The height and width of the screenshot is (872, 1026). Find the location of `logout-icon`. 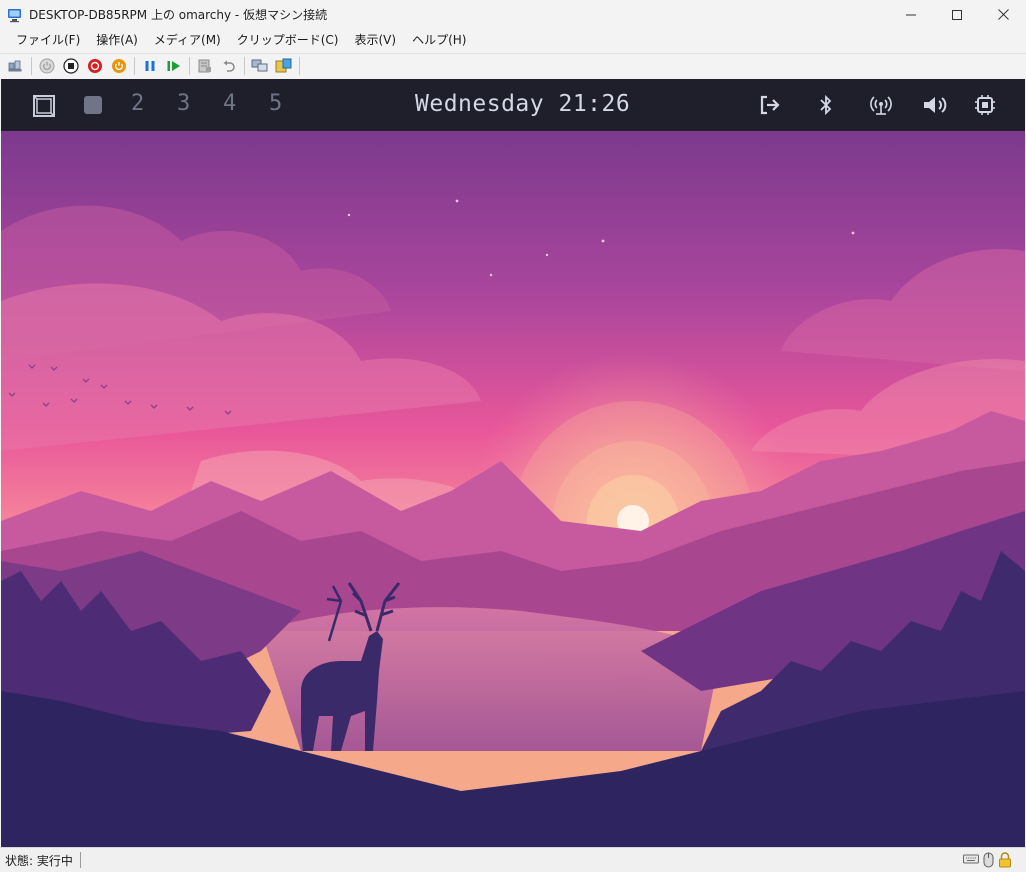

logout-icon is located at coordinates (770, 105).